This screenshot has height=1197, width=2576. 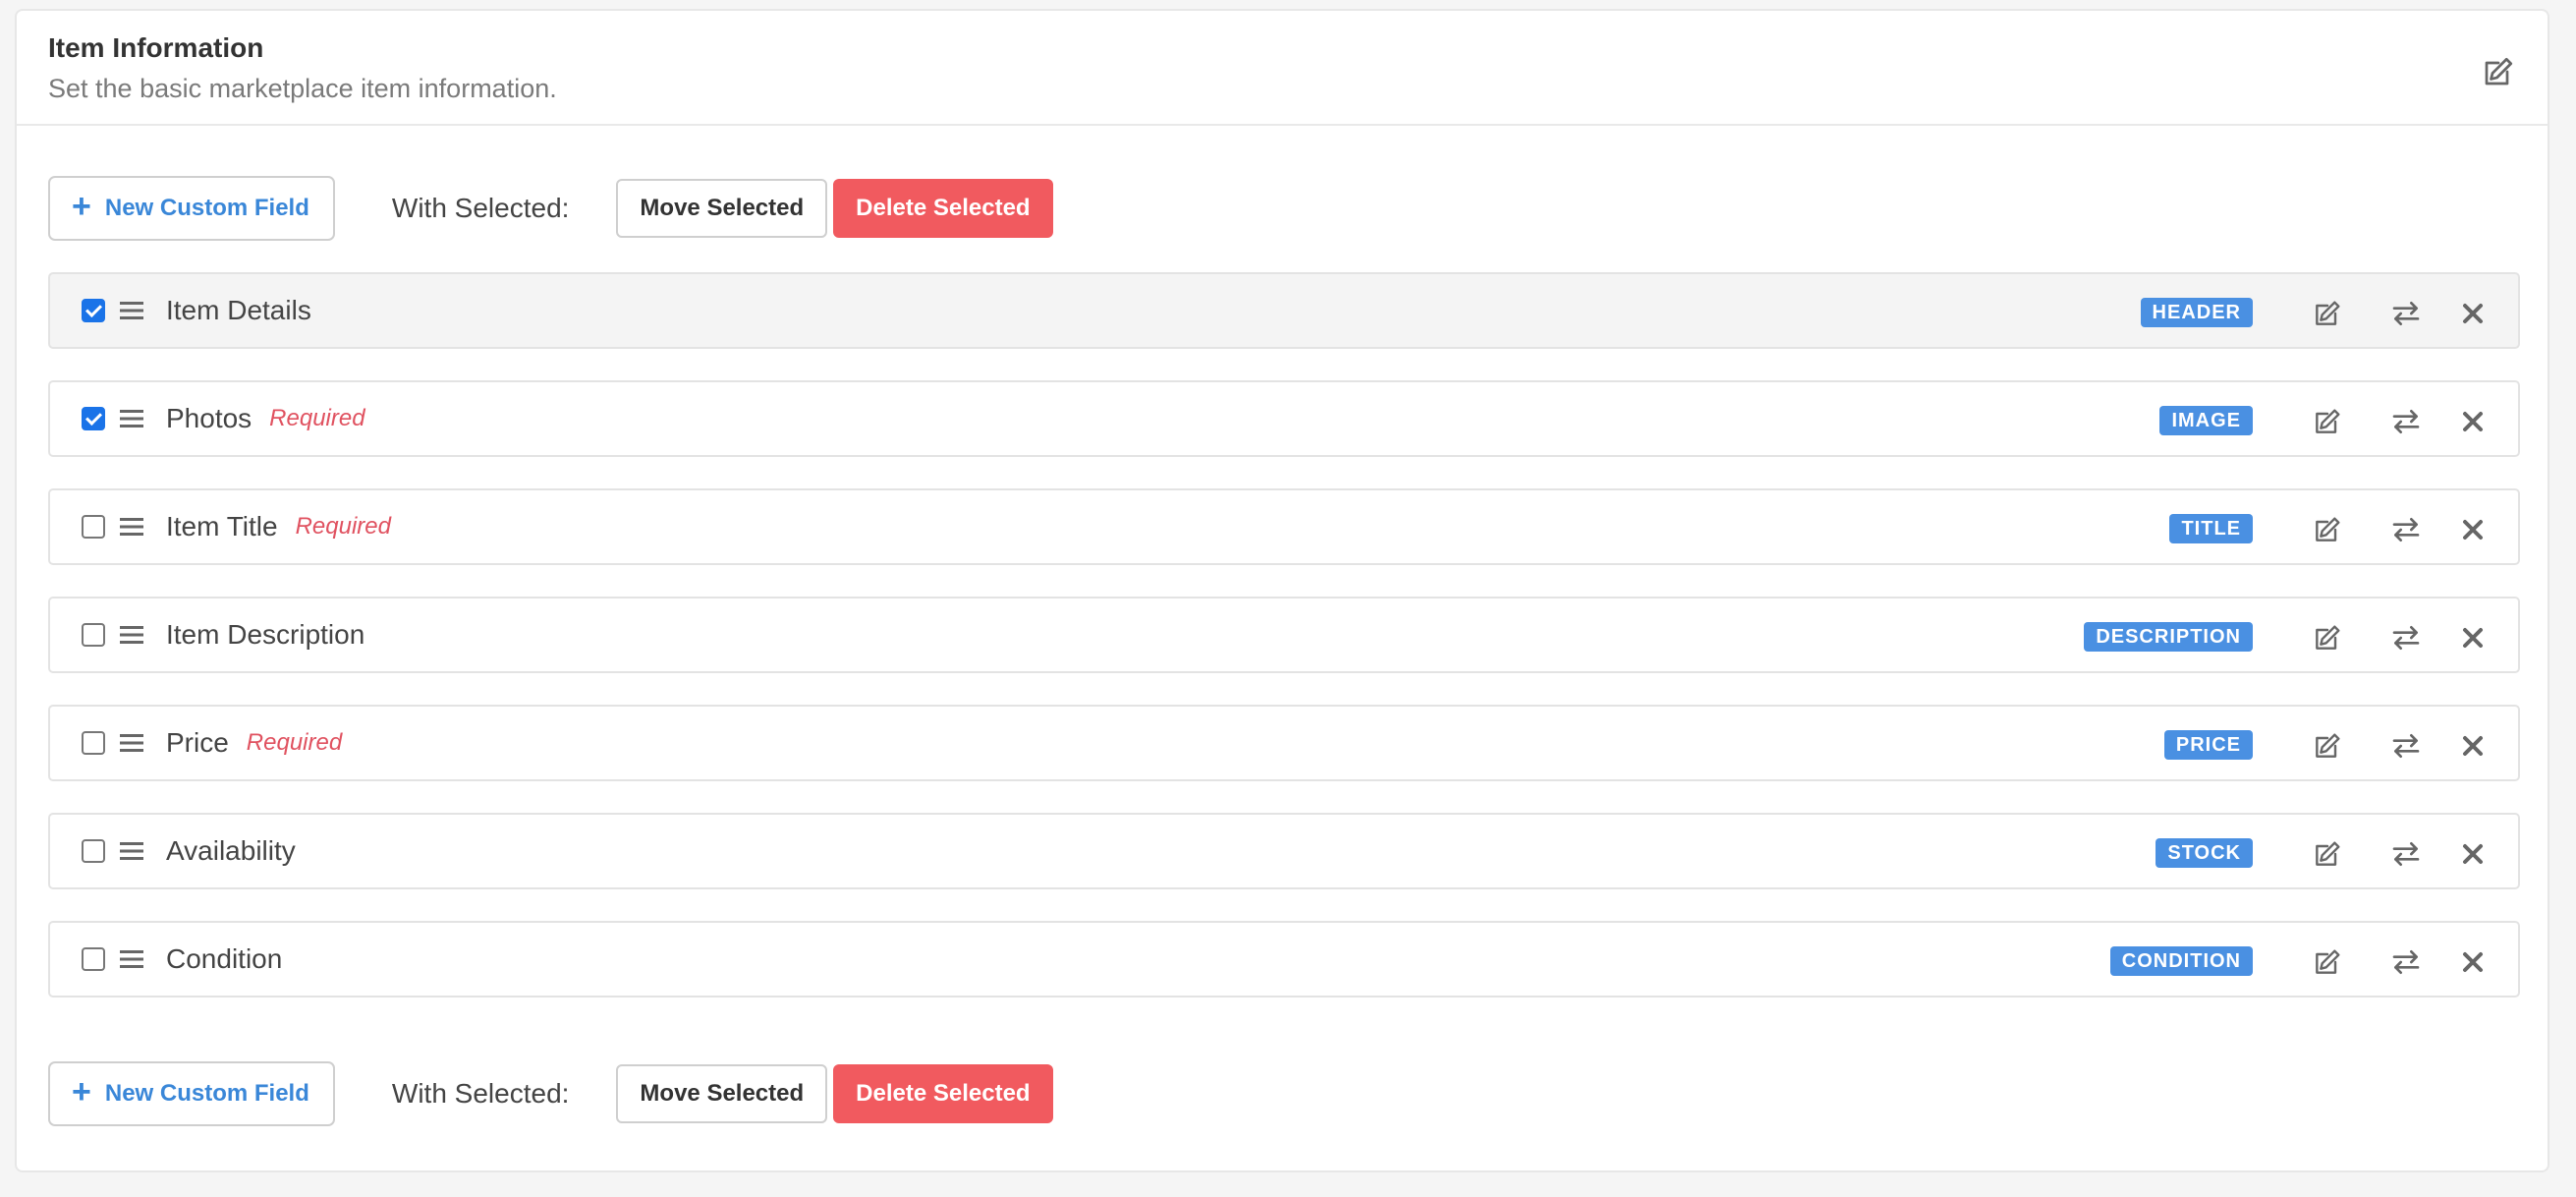 What do you see at coordinates (2211, 528) in the screenshot?
I see `field-type-badge: TITLE` at bounding box center [2211, 528].